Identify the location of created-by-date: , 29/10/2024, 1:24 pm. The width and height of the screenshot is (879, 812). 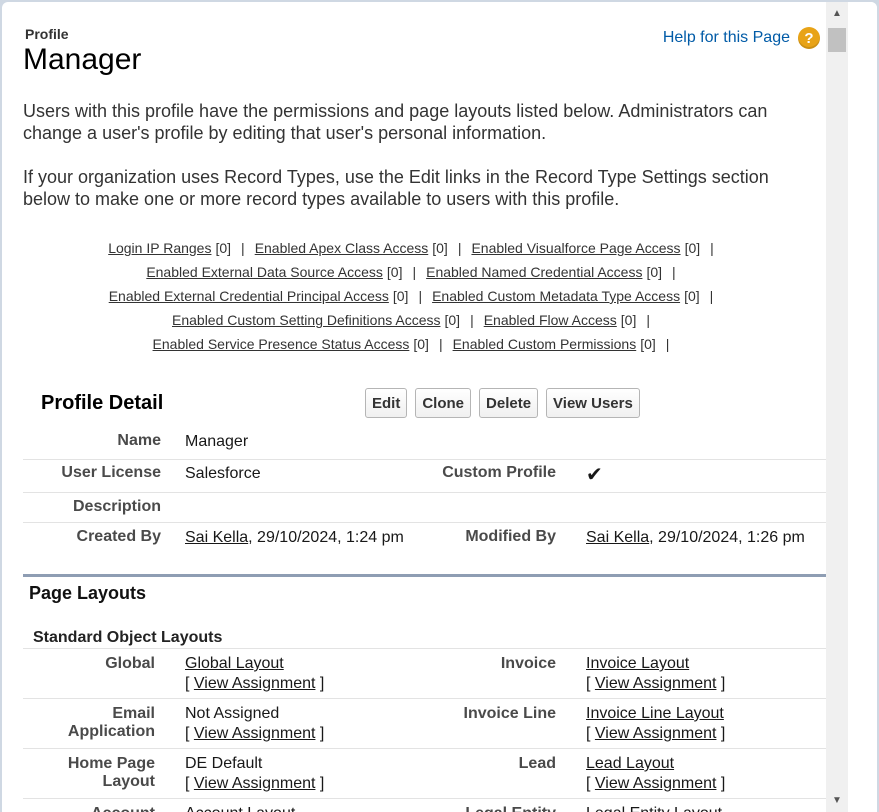
(326, 537).